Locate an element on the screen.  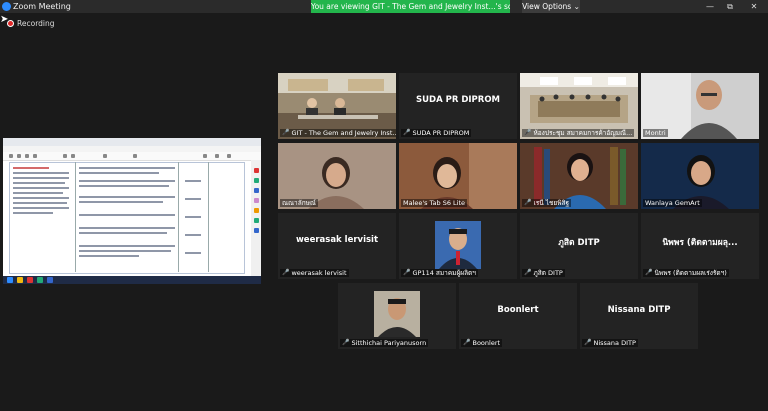
recording-indicator: Recording is located at coordinates (31, 23).